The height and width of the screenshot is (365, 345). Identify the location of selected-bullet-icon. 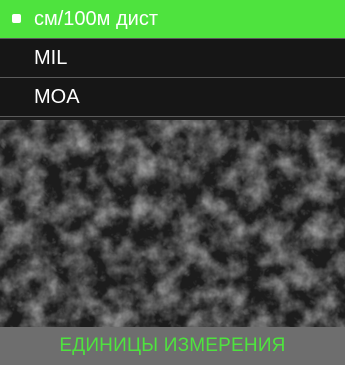
(16, 18).